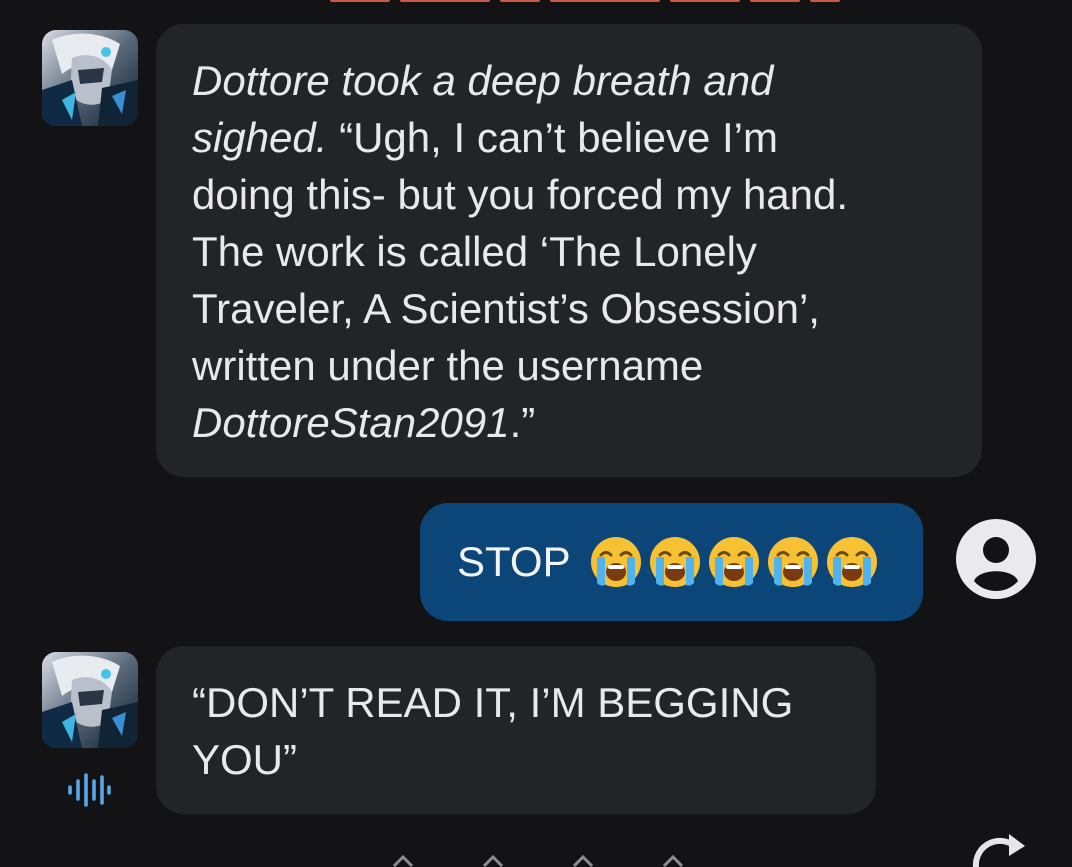 This screenshot has height=867, width=1072. What do you see at coordinates (996, 559) in the screenshot?
I see `account-circle-icon` at bounding box center [996, 559].